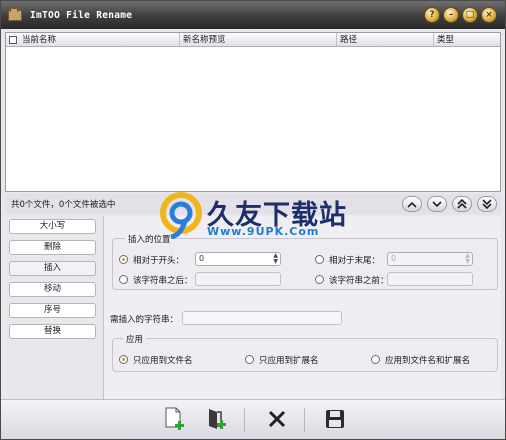 Image resolution: width=506 pixels, height=440 pixels. What do you see at coordinates (432, 15) in the screenshot?
I see `help-button: ?` at bounding box center [432, 15].